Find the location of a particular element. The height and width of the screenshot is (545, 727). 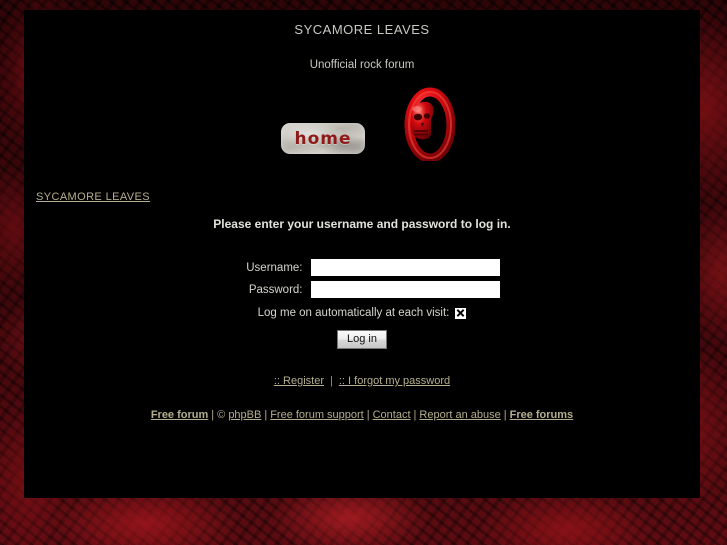

forgot-password-link: :: I forgot my password is located at coordinates (394, 381).